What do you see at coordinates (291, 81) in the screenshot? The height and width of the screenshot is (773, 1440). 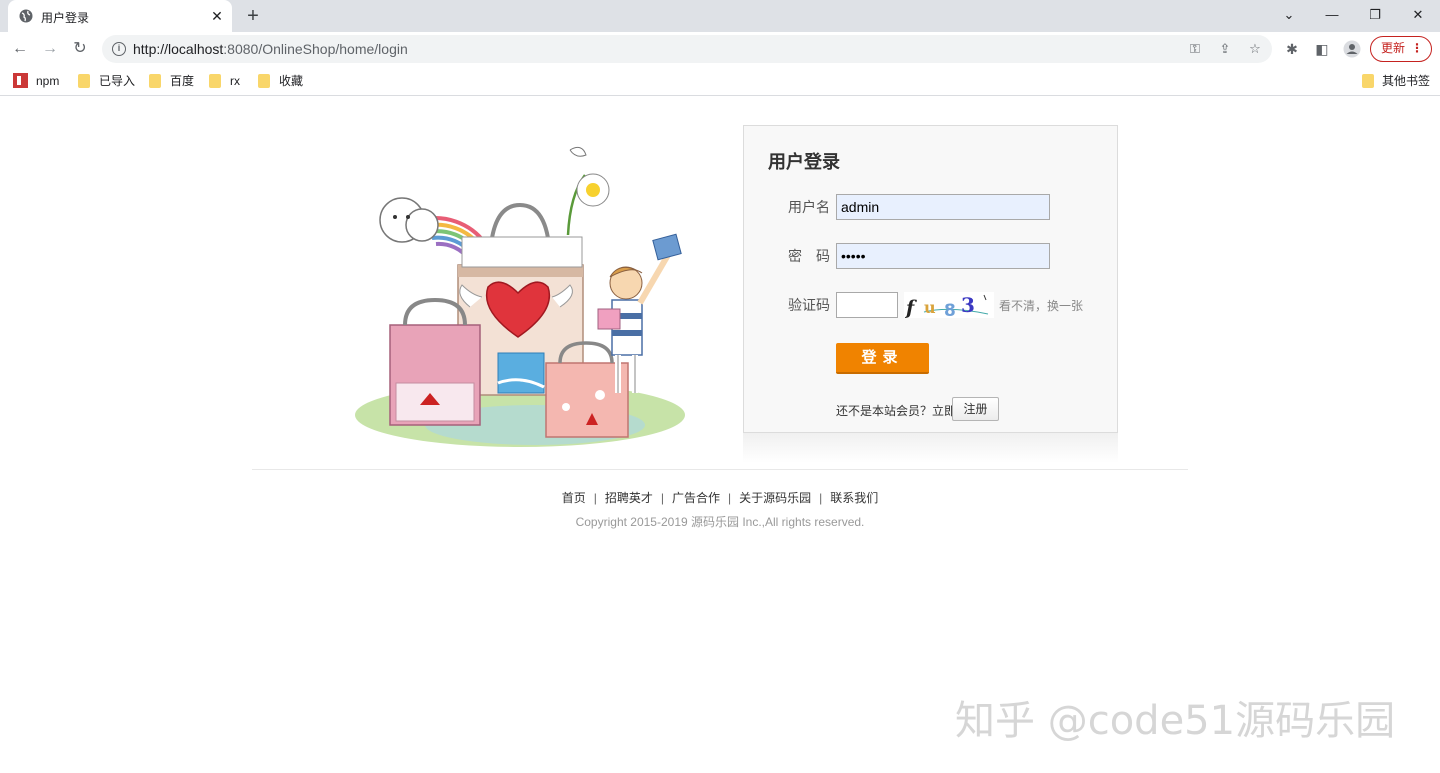 I see `bookmark-label: 收藏` at bounding box center [291, 81].